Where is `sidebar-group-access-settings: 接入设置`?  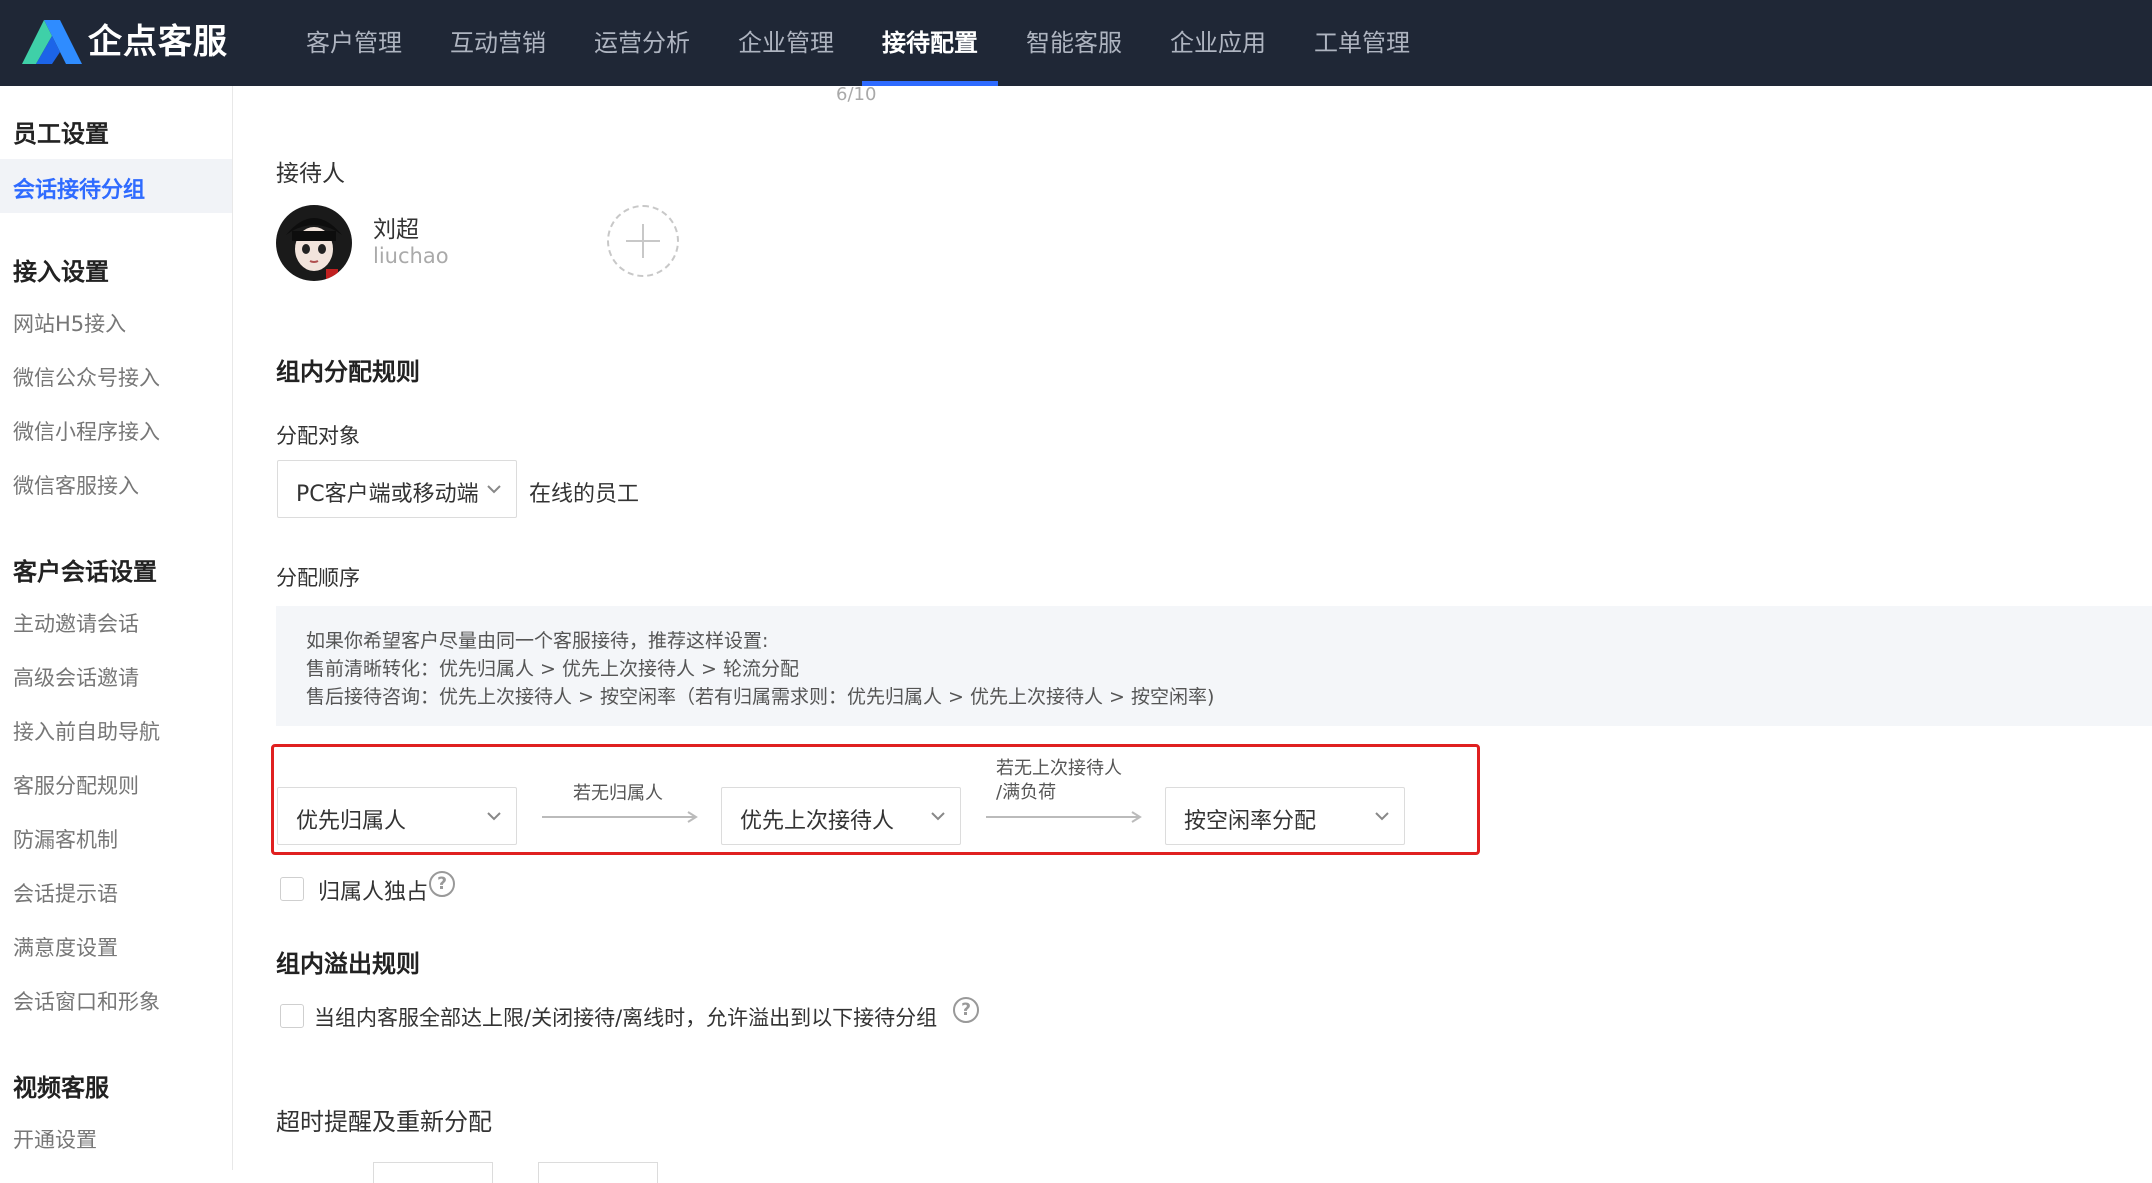
sidebar-group-access-settings: 接入设置 is located at coordinates (61, 272).